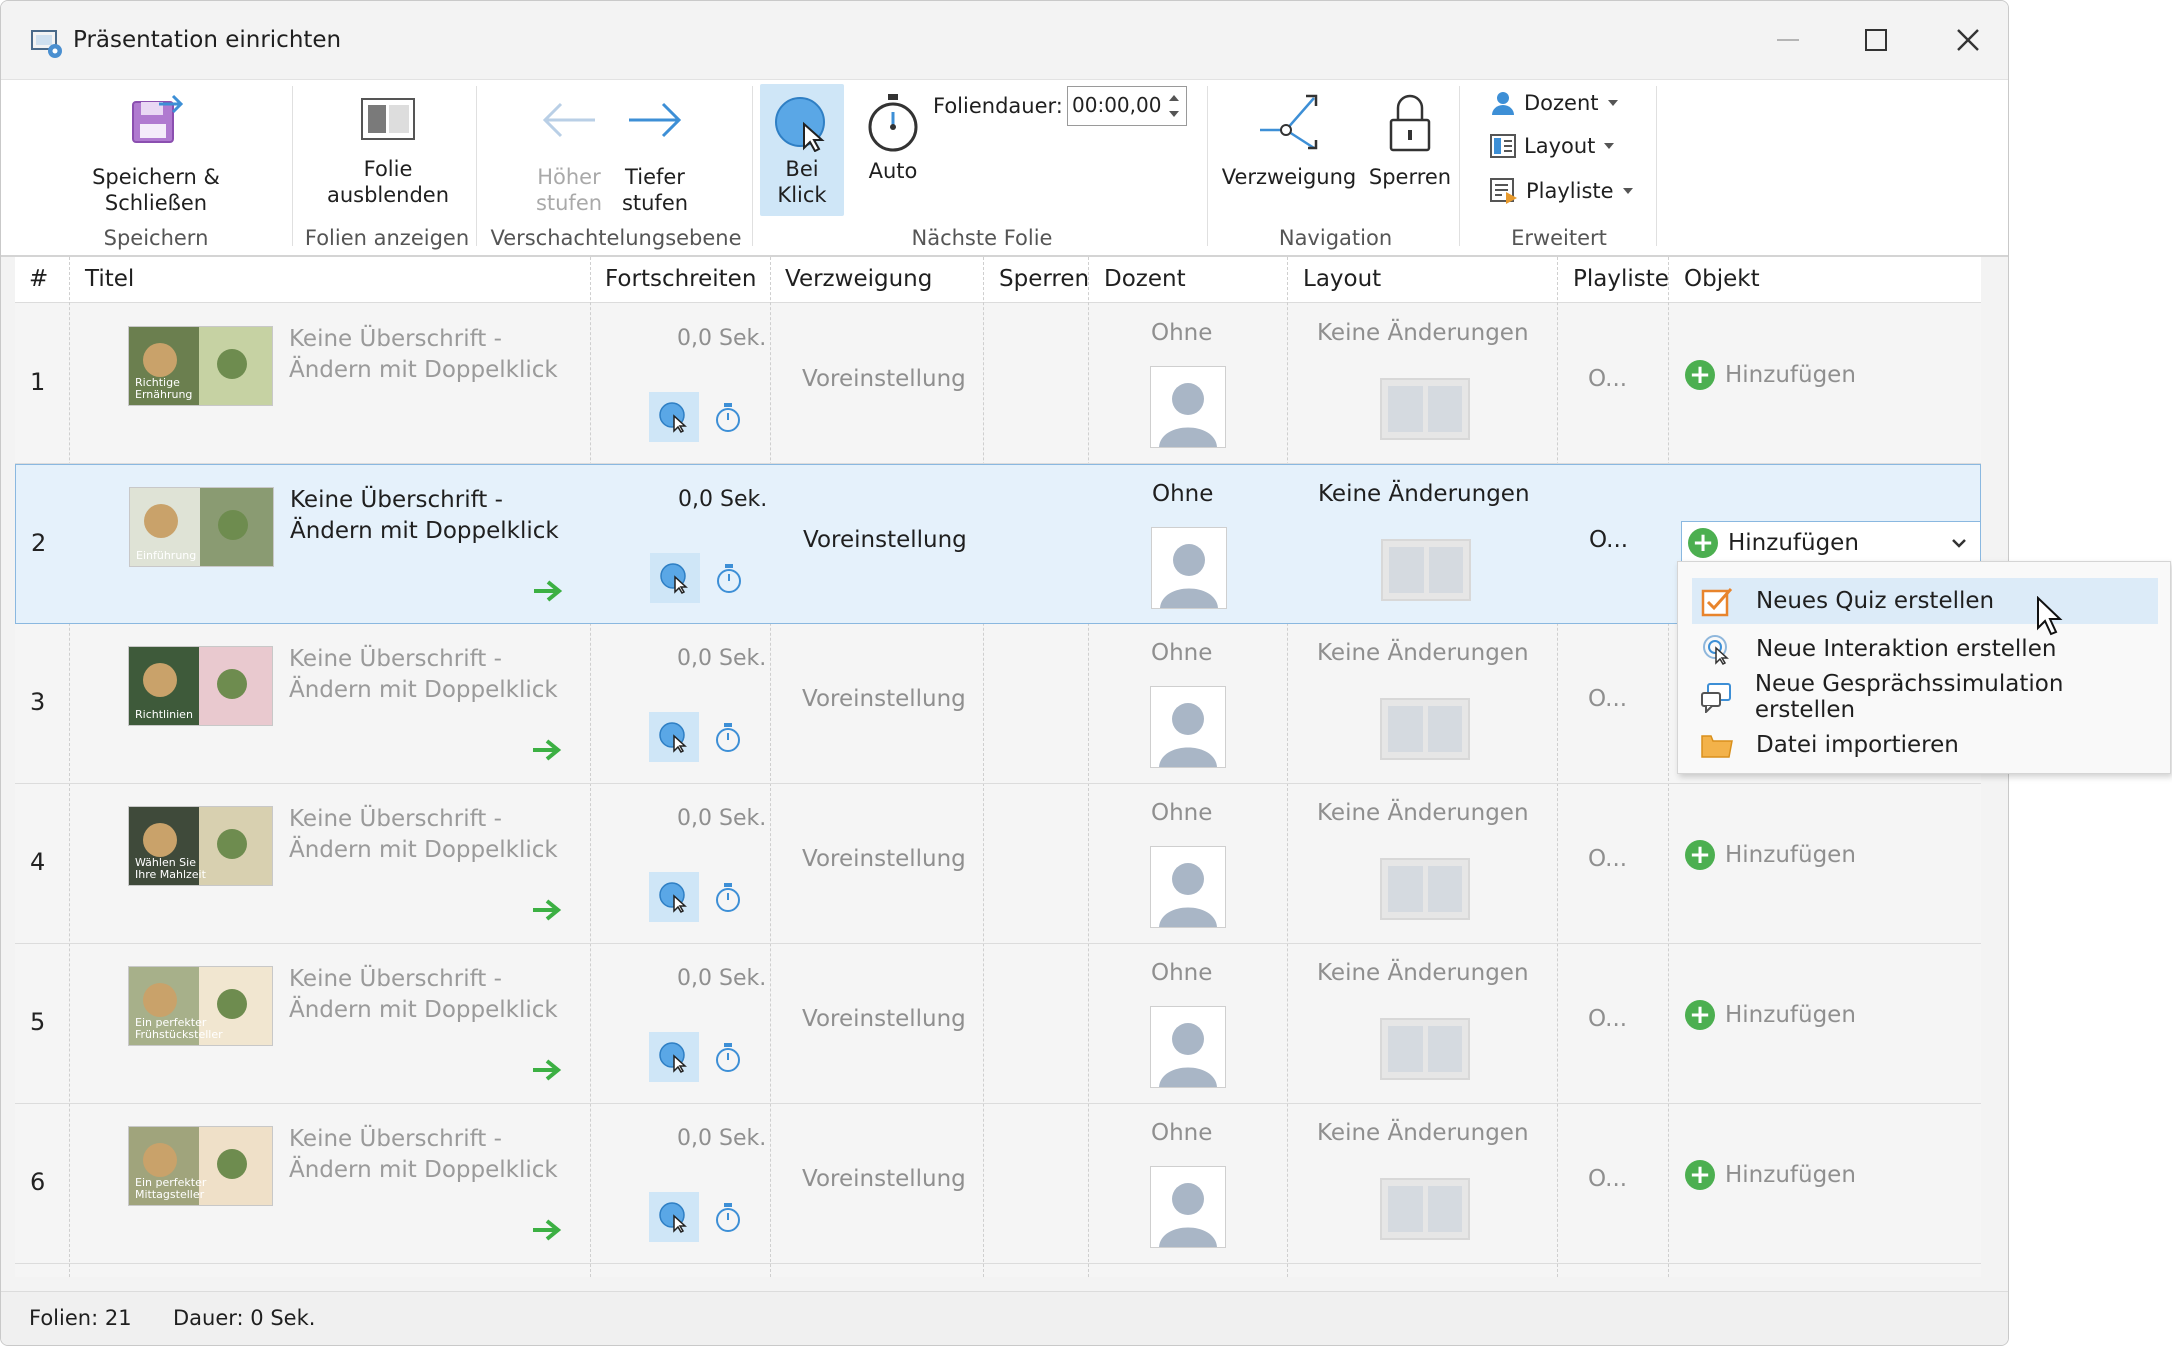  What do you see at coordinates (1925, 745) in the screenshot?
I see `menu-item-import-file: Datei importieren` at bounding box center [1925, 745].